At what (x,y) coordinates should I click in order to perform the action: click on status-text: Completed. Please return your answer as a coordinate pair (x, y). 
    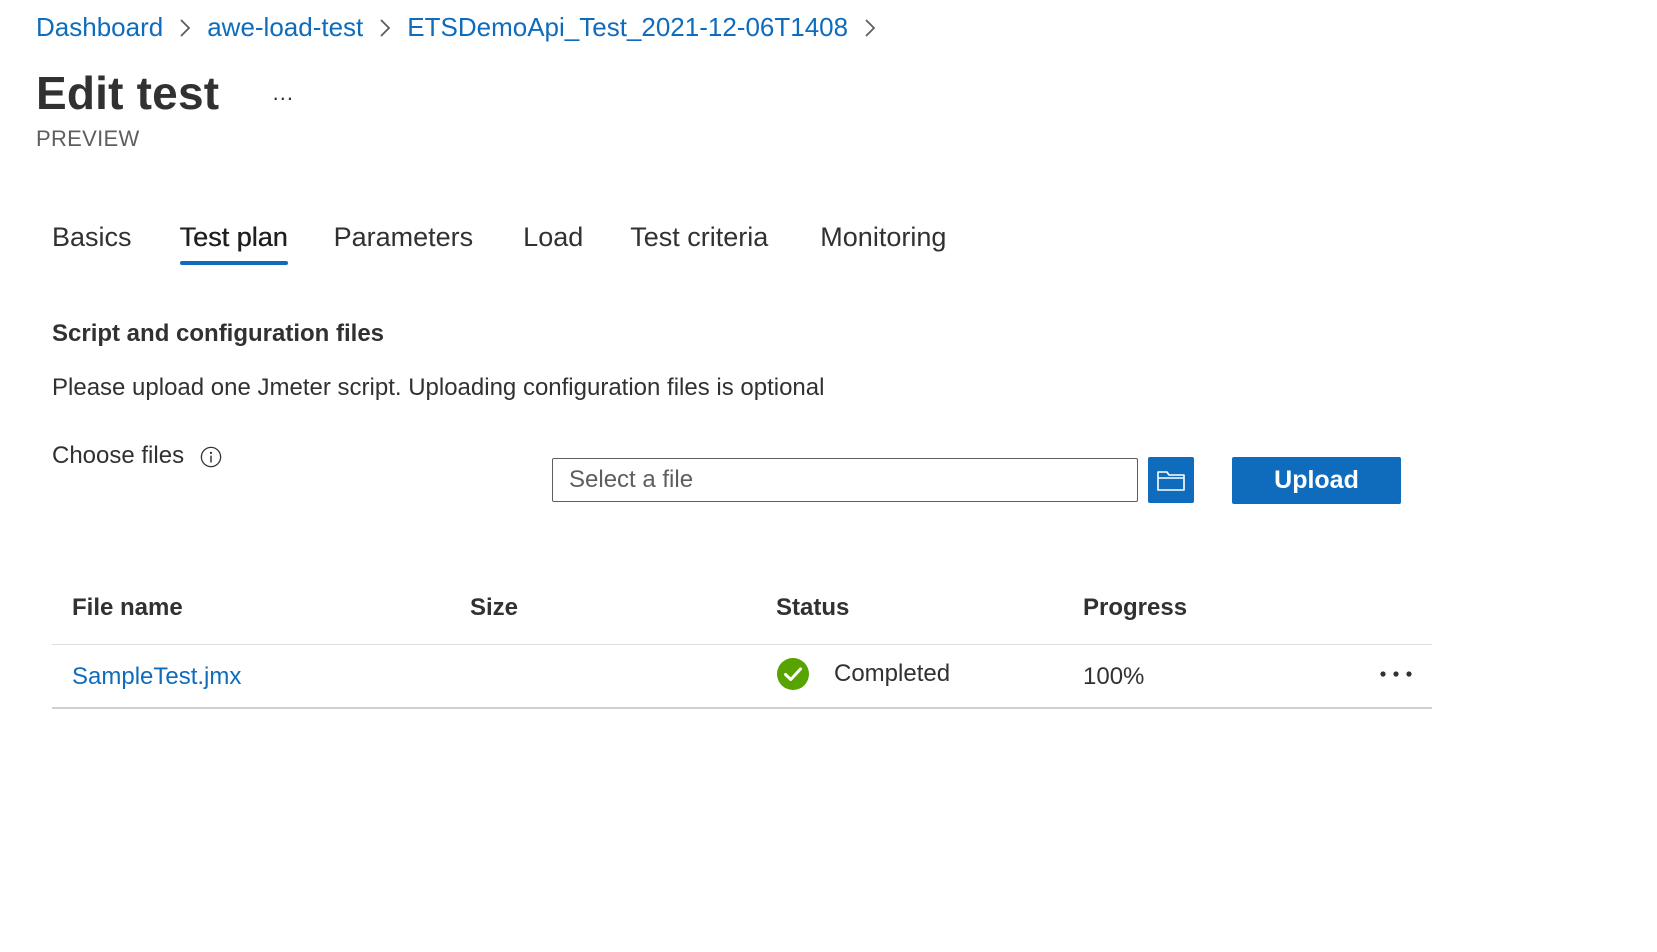
    Looking at the image, I should click on (892, 673).